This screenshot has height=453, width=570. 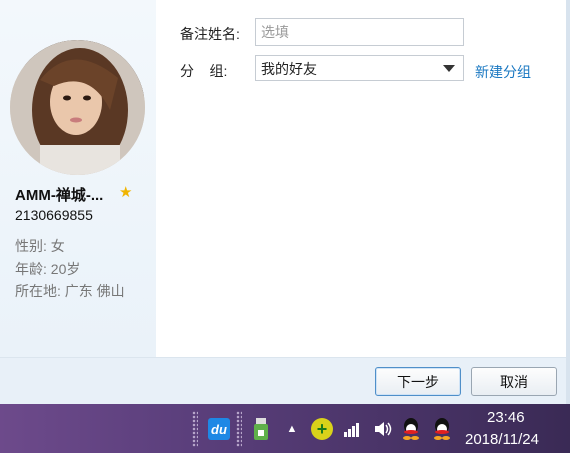 I want to click on gender-info: 性别: 女, so click(x=40, y=246).